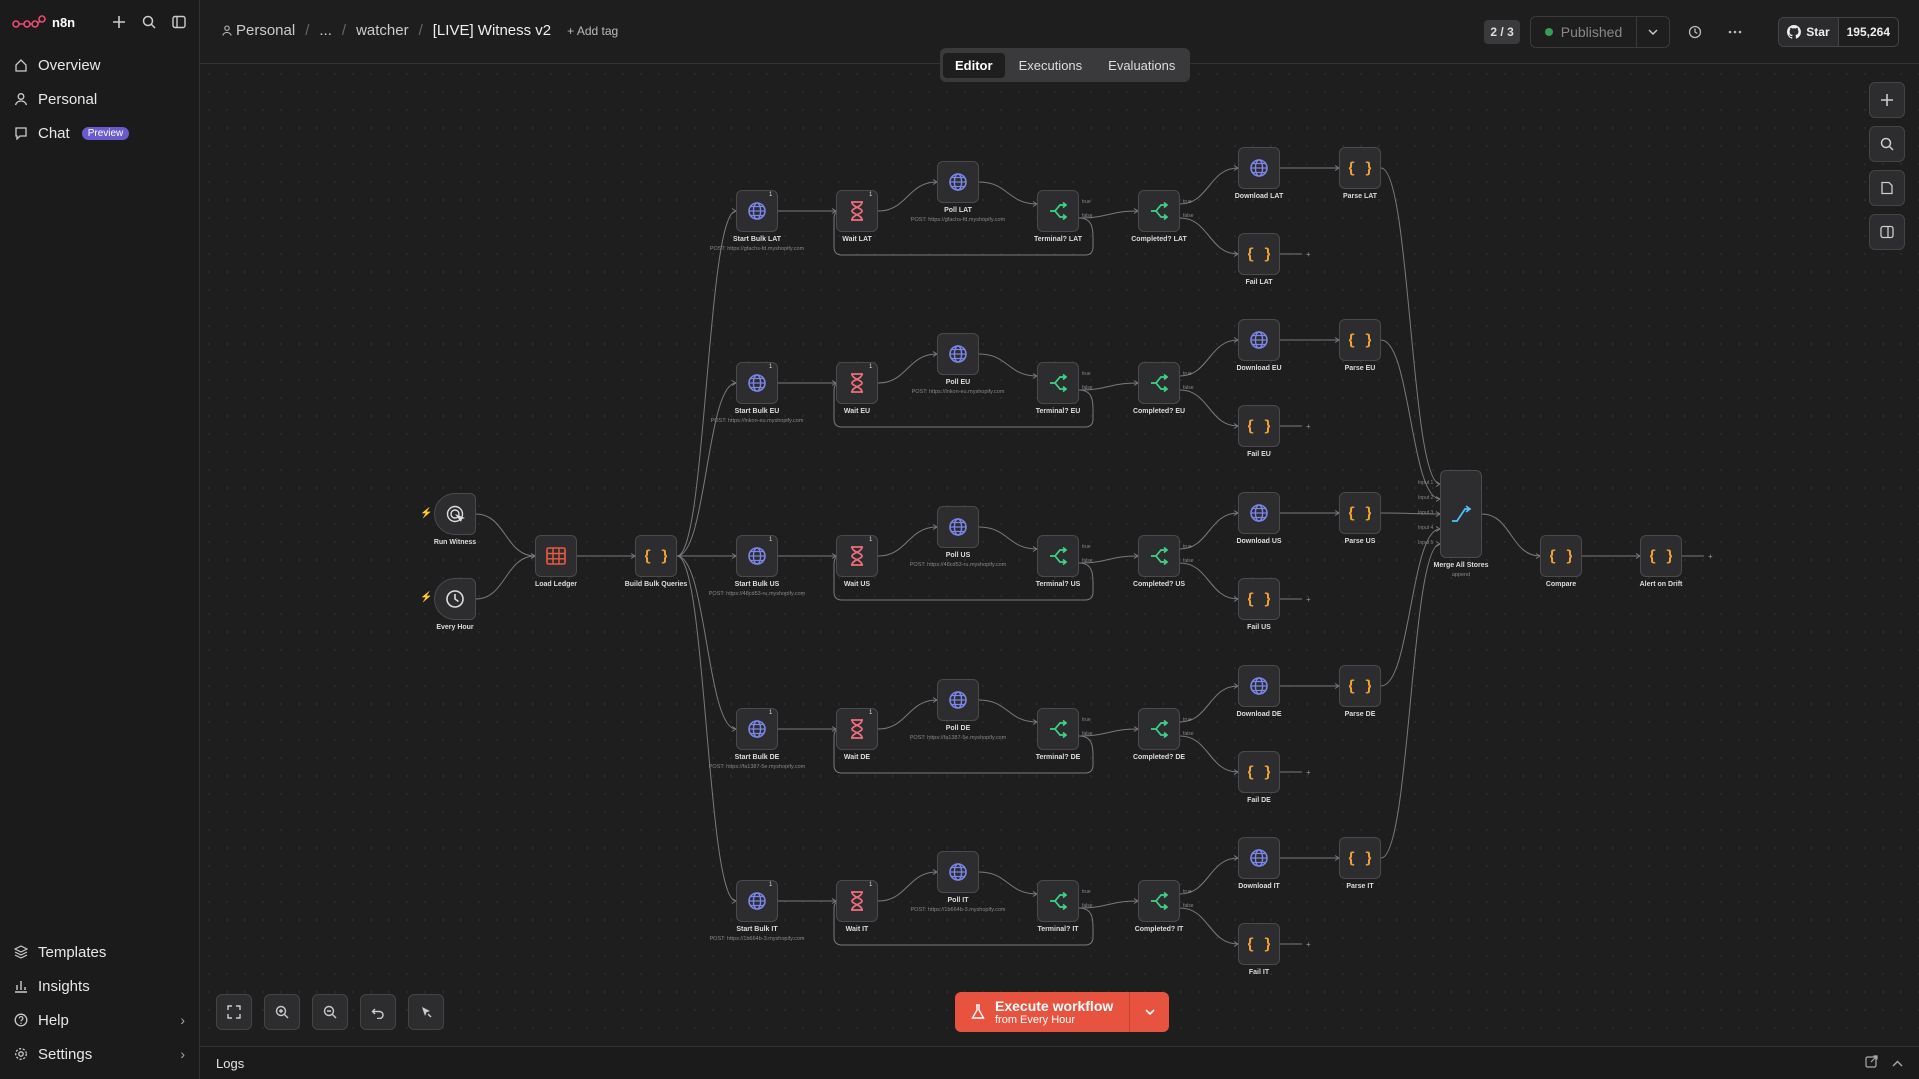  I want to click on chevron-up-icon, so click(1897, 1063).